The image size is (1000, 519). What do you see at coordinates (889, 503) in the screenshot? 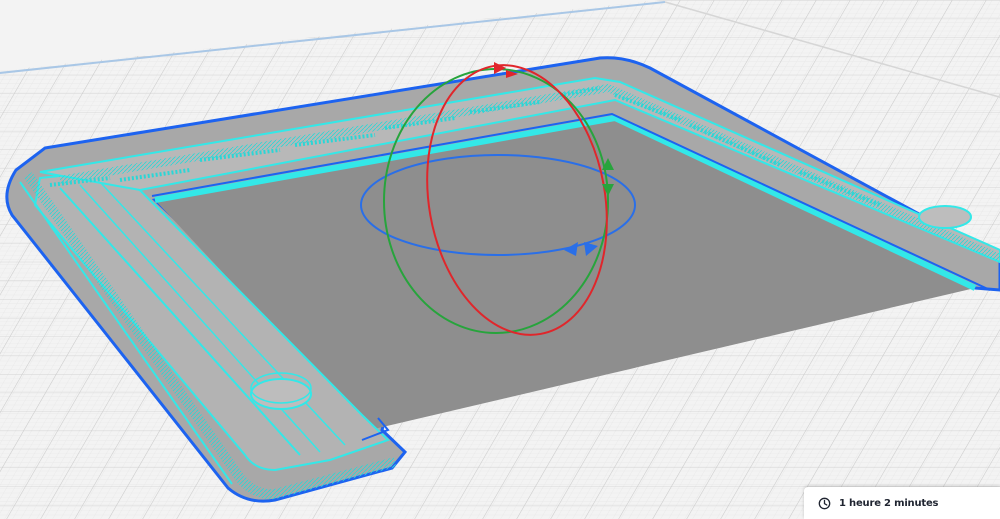
I see `print-time-label: 1 heure 2 minutes` at bounding box center [889, 503].